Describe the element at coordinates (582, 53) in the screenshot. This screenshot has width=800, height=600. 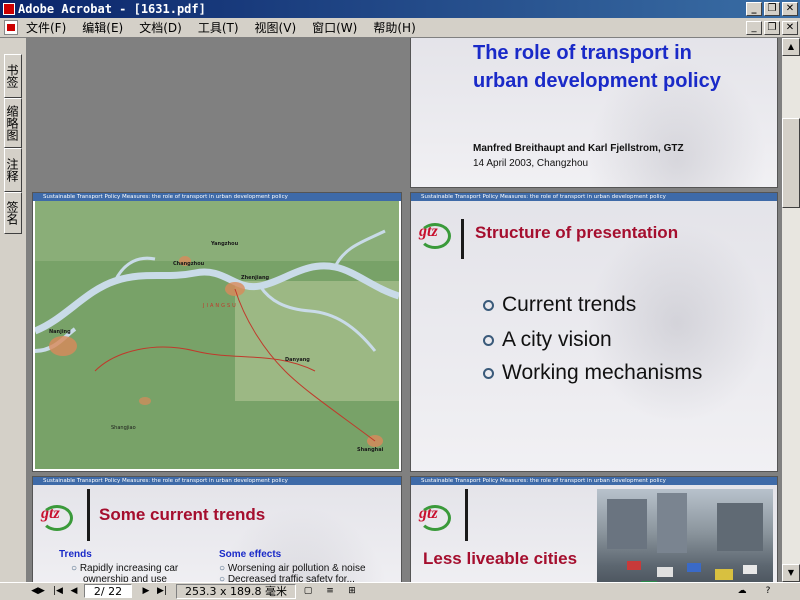
I see `slide-title-line-1: The role of transport in` at that location.